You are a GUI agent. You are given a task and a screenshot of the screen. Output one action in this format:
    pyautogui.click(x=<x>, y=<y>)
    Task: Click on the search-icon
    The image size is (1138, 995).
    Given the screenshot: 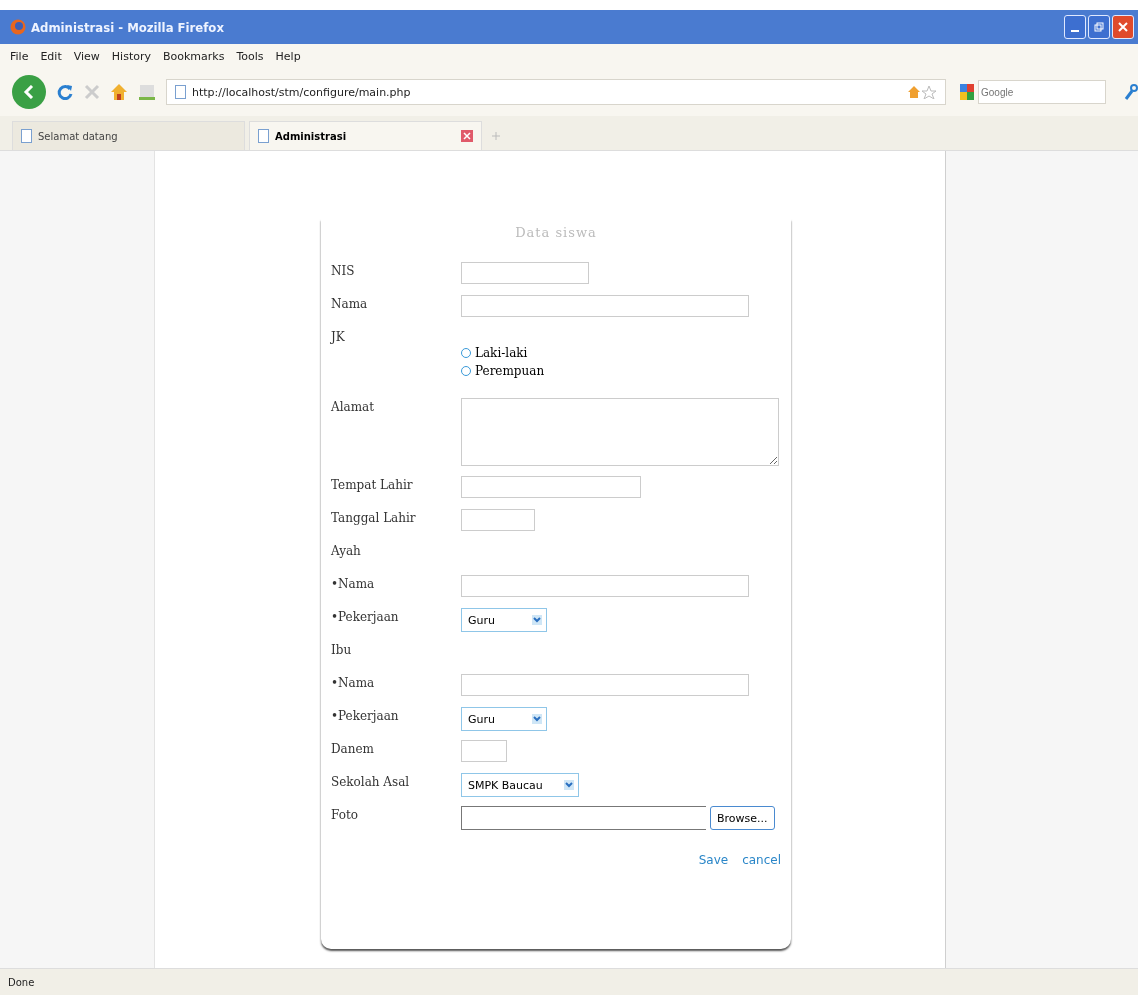 What is the action you would take?
    pyautogui.click(x=1131, y=92)
    